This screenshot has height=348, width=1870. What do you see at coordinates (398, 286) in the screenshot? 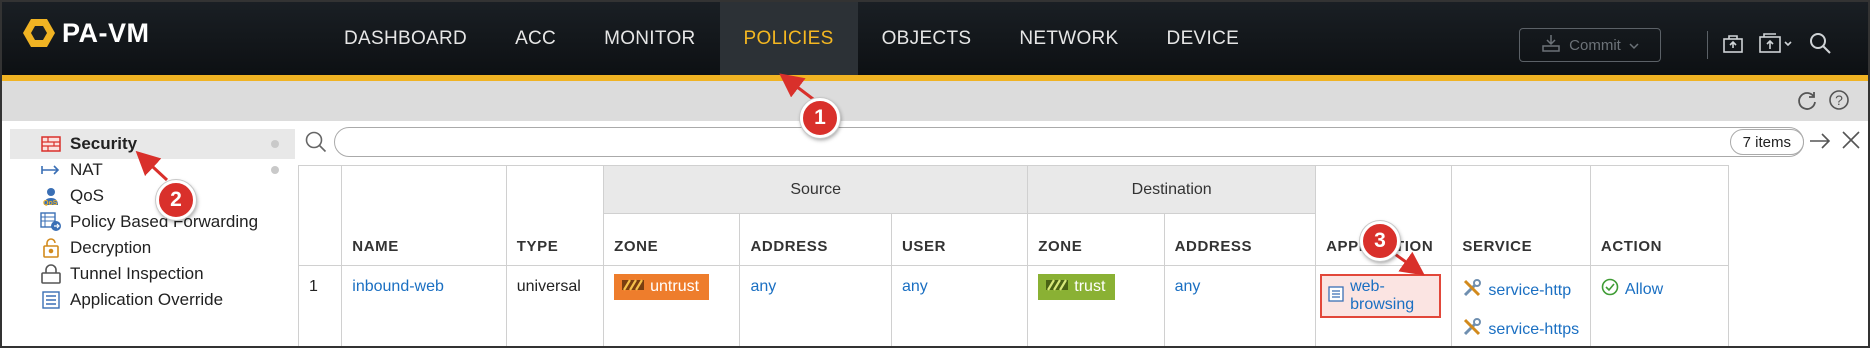
I see `rule-name-link: inbound-web` at bounding box center [398, 286].